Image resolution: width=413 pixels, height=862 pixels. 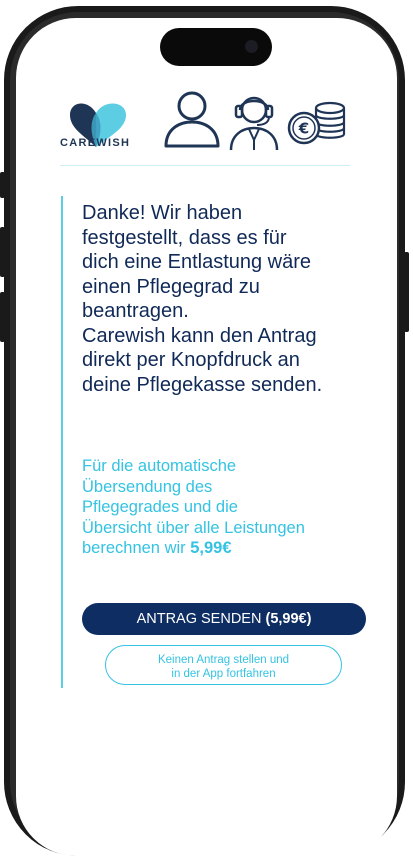 What do you see at coordinates (406, 292) in the screenshot?
I see `side-button-power` at bounding box center [406, 292].